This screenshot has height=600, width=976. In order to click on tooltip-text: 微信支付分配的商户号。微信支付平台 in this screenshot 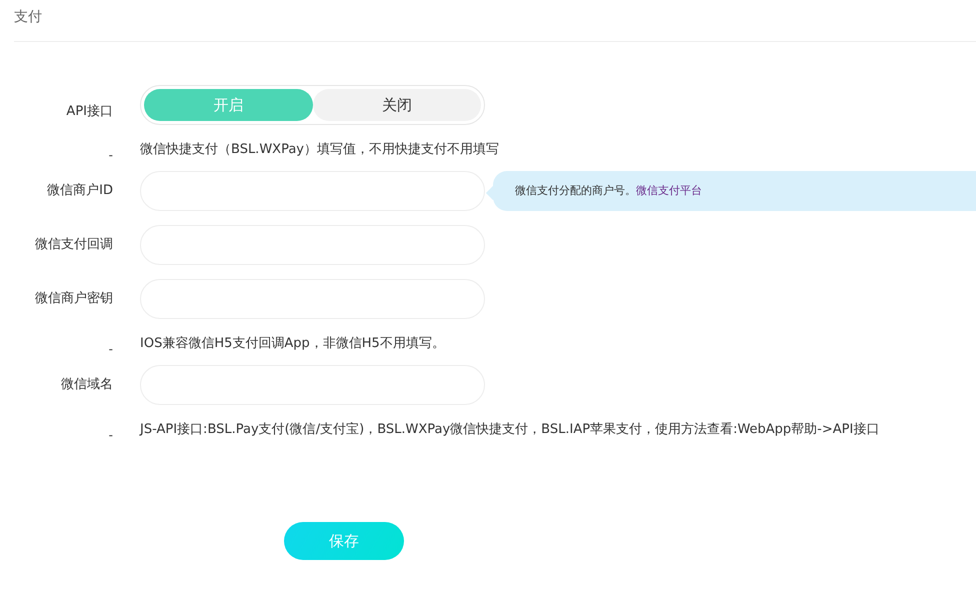, I will do `click(608, 190)`.